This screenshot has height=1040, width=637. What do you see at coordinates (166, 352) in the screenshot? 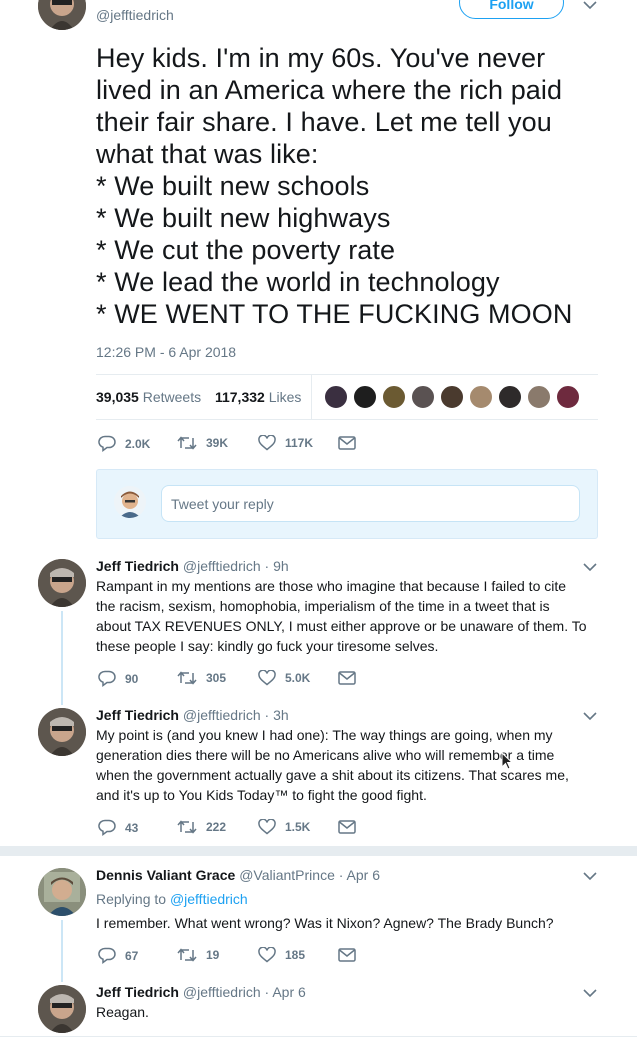
I see `tweet-timestamp: 12:26 PM - 6 Apr 2018` at bounding box center [166, 352].